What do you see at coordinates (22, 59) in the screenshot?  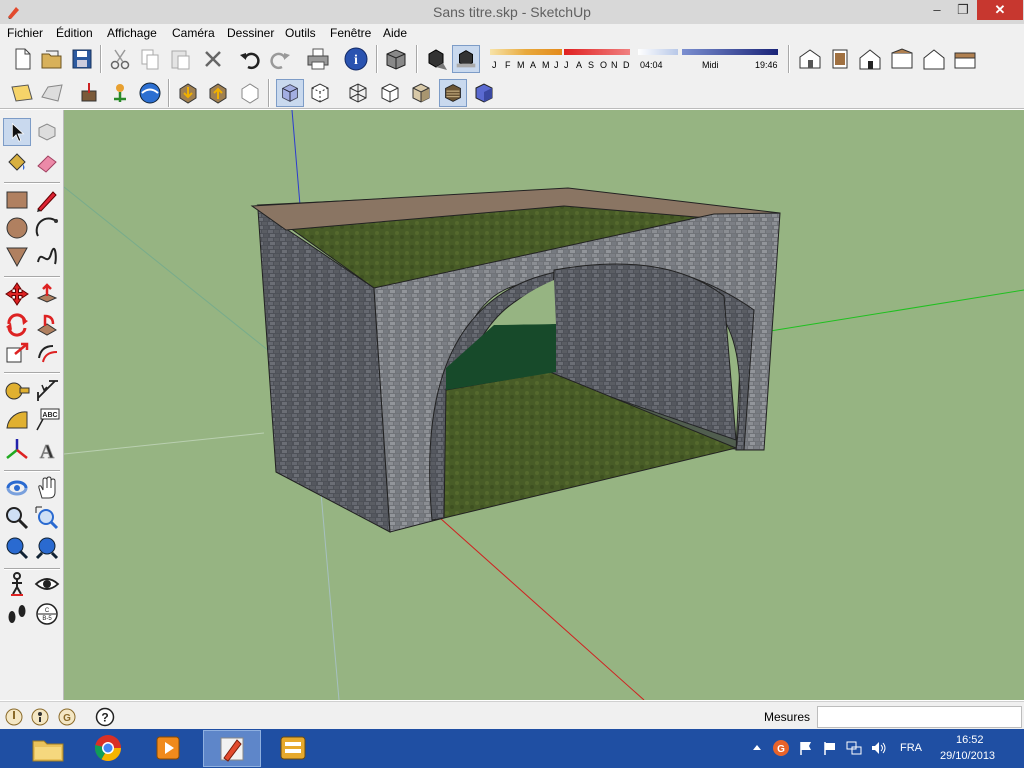 I see `new-file-icon` at bounding box center [22, 59].